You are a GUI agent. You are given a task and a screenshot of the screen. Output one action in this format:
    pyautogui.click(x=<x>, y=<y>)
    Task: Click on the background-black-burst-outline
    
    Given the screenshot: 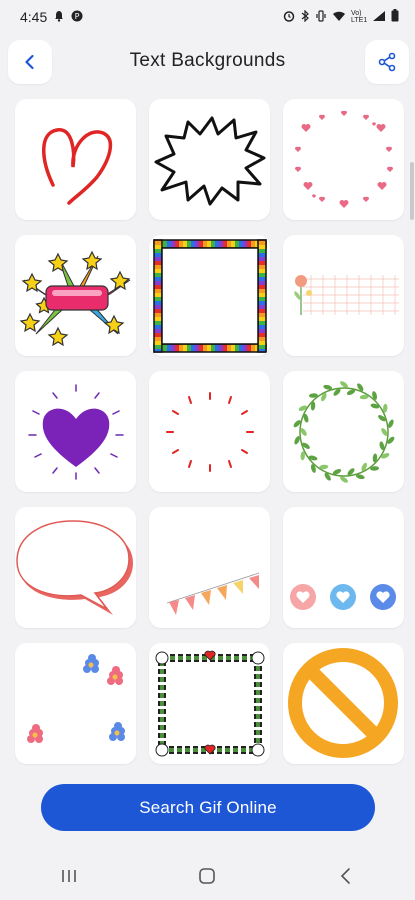 What is the action you would take?
    pyautogui.click(x=209, y=159)
    